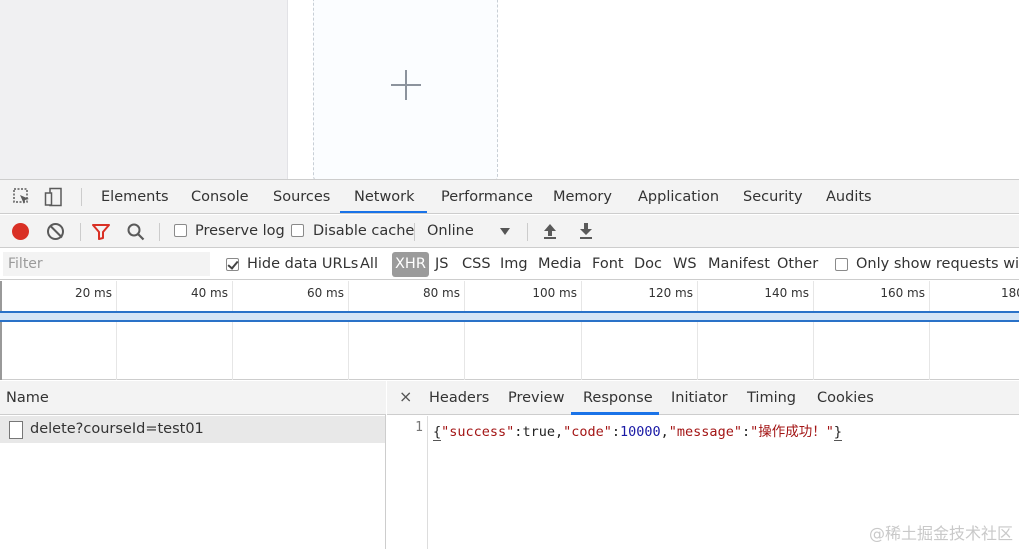 The image size is (1019, 549). Describe the element at coordinates (618, 398) in the screenshot. I see `tab-response: Response` at that location.